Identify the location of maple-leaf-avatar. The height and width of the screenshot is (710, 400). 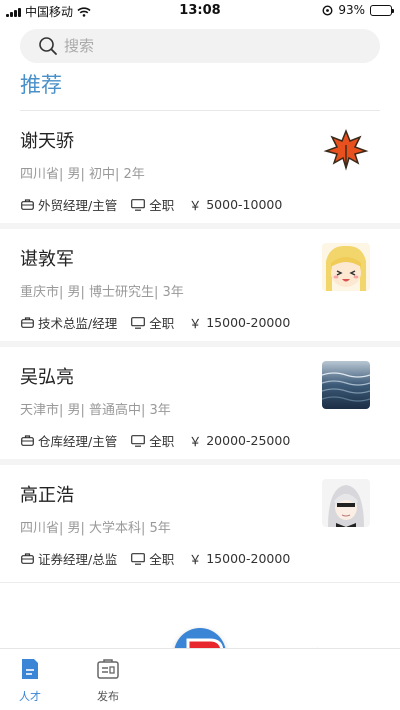
(346, 149).